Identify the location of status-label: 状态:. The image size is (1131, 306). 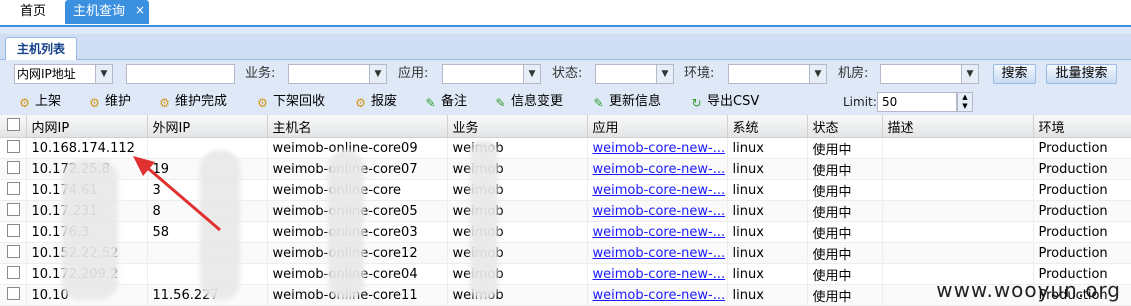
(567, 73).